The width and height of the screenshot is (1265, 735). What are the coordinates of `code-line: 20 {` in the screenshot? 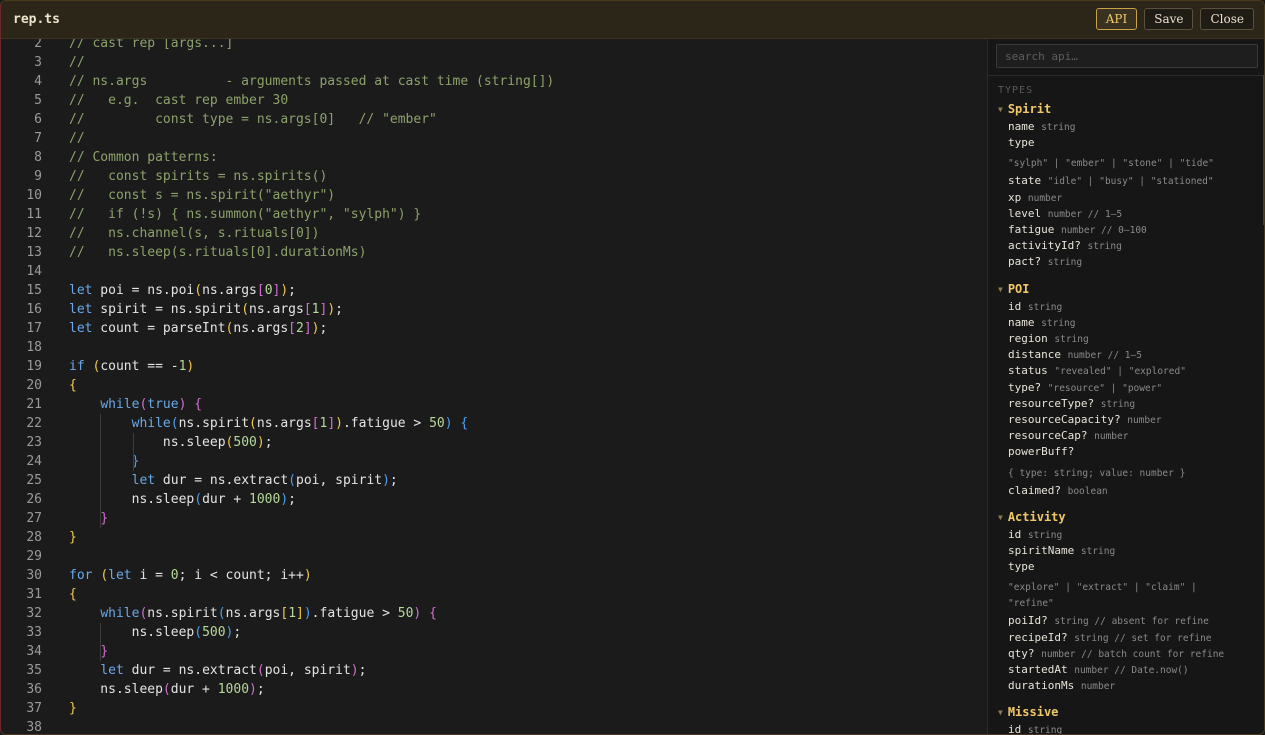 It's located at (494, 385).